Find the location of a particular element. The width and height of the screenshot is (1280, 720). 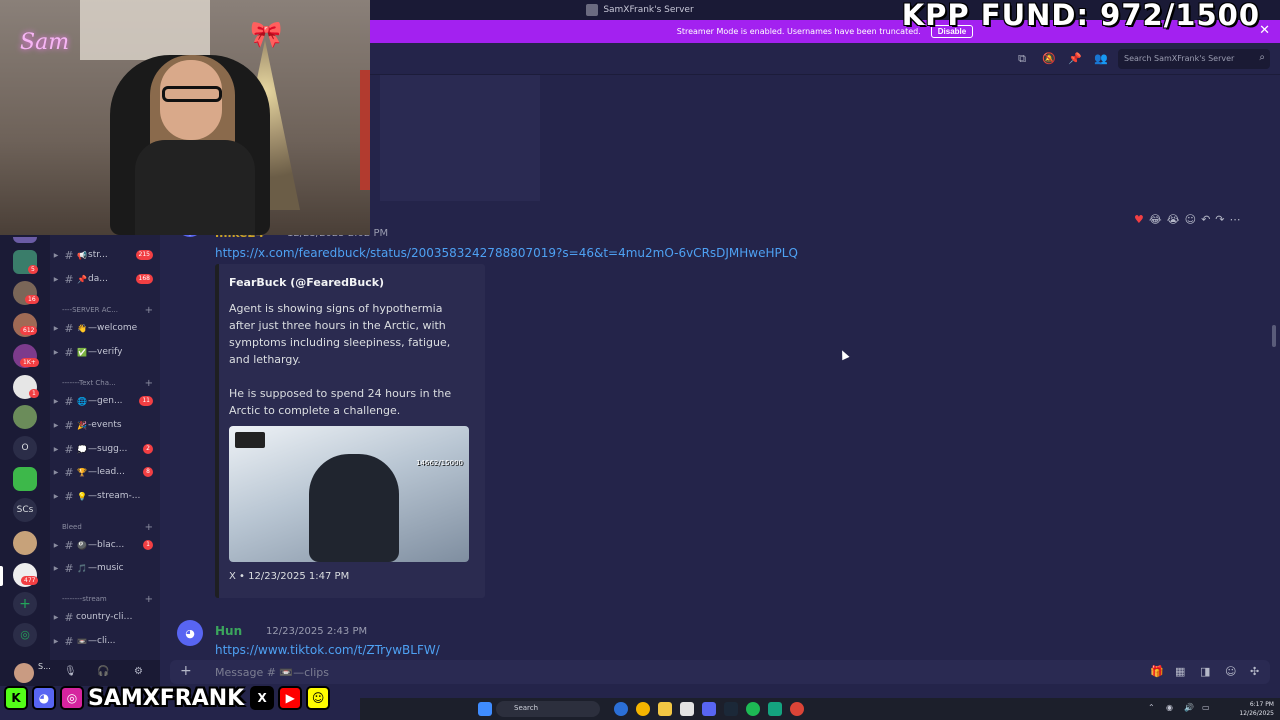

pin-icon: 📌 is located at coordinates (1075, 59).